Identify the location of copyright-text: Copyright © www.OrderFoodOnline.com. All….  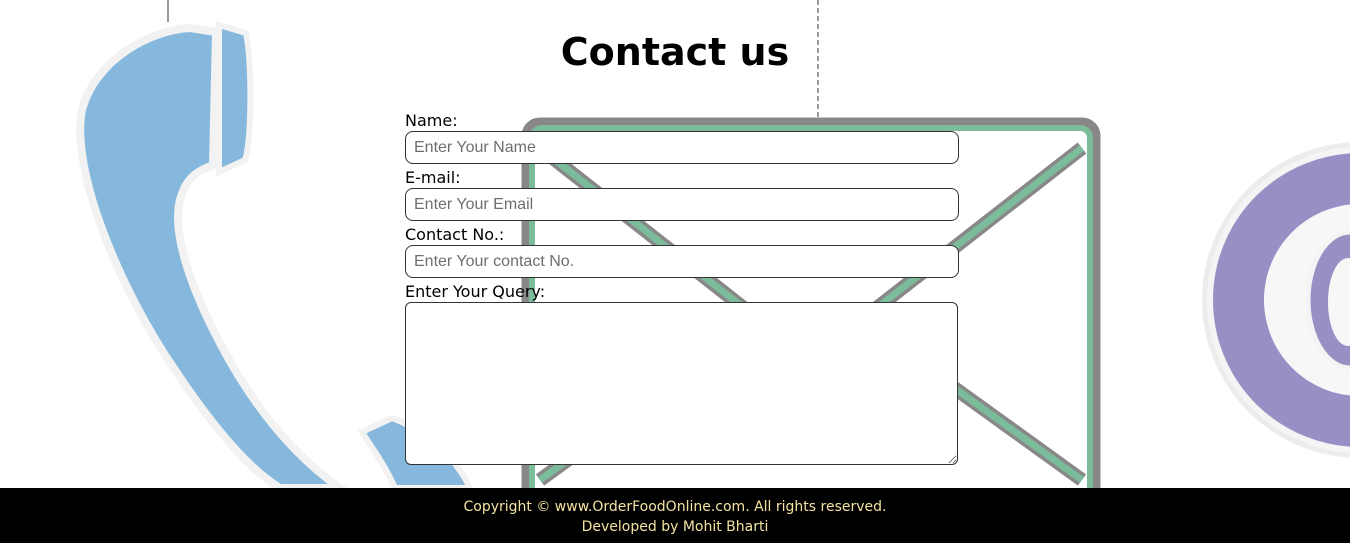
(675, 507).